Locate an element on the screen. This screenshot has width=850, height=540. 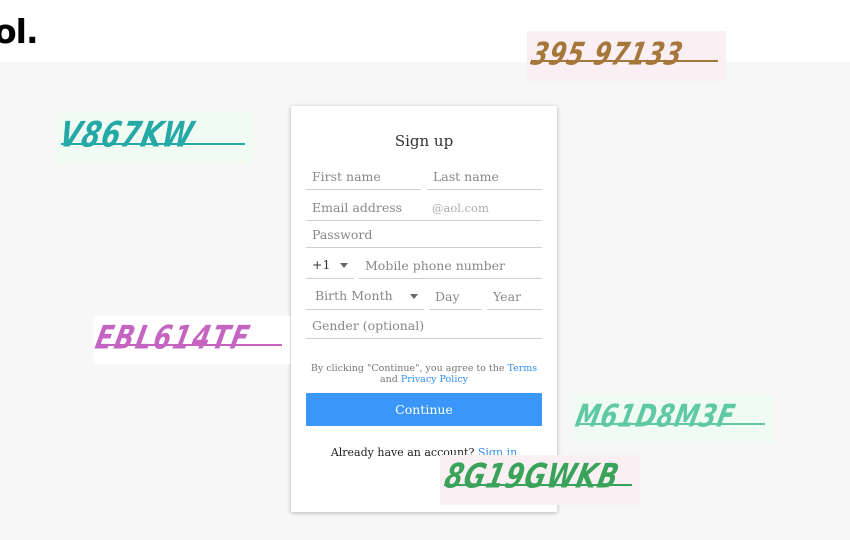
terms-link: Terms is located at coordinates (522, 368).